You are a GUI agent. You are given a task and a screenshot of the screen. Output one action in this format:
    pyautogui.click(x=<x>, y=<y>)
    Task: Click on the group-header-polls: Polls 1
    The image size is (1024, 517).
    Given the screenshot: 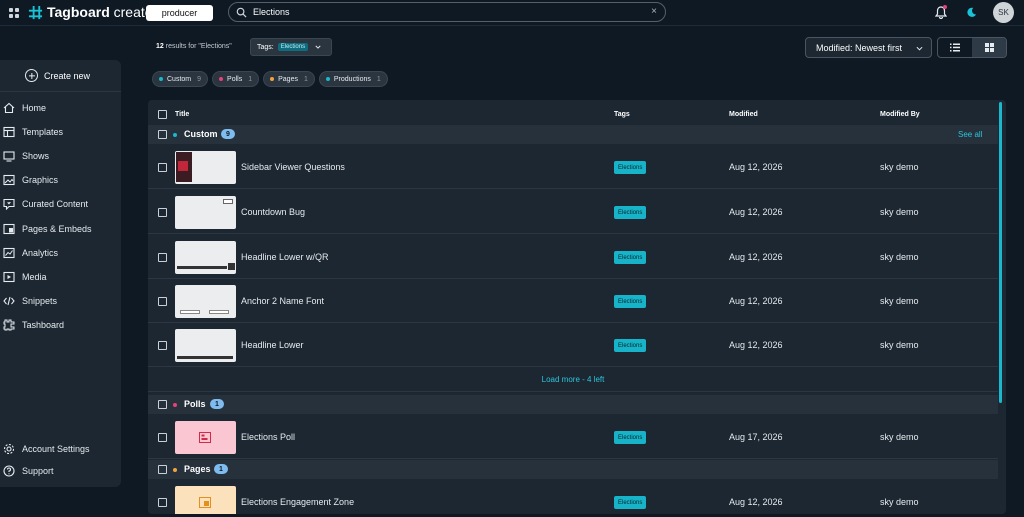 What is the action you would take?
    pyautogui.click(x=573, y=404)
    